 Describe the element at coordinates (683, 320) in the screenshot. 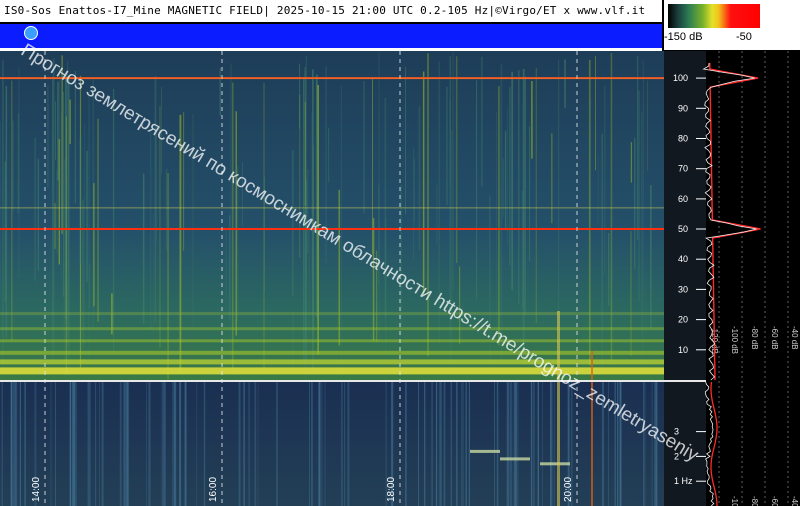

I see `y-tick-label: 20` at that location.